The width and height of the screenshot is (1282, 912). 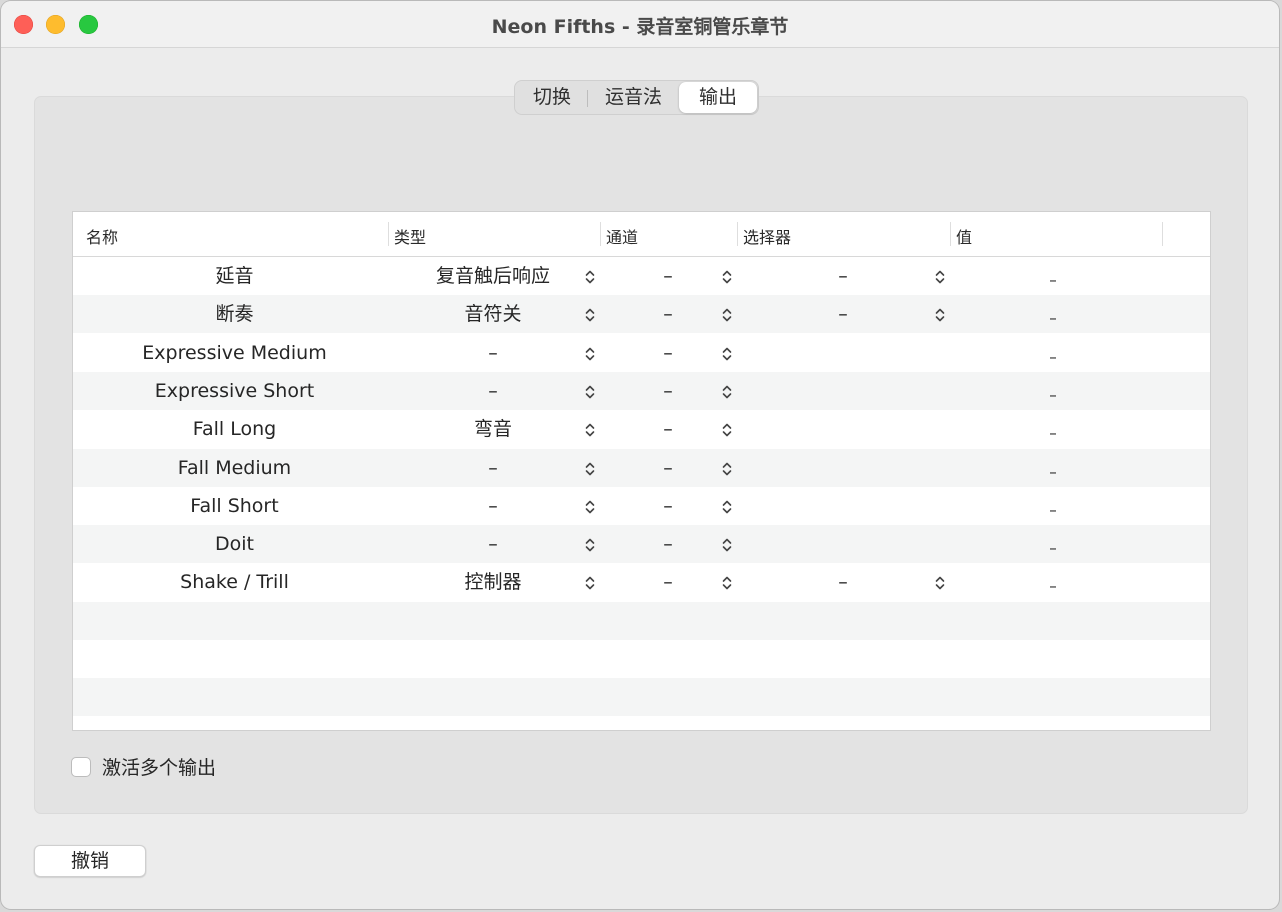 I want to click on row-name: Fall Short, so click(x=234, y=505).